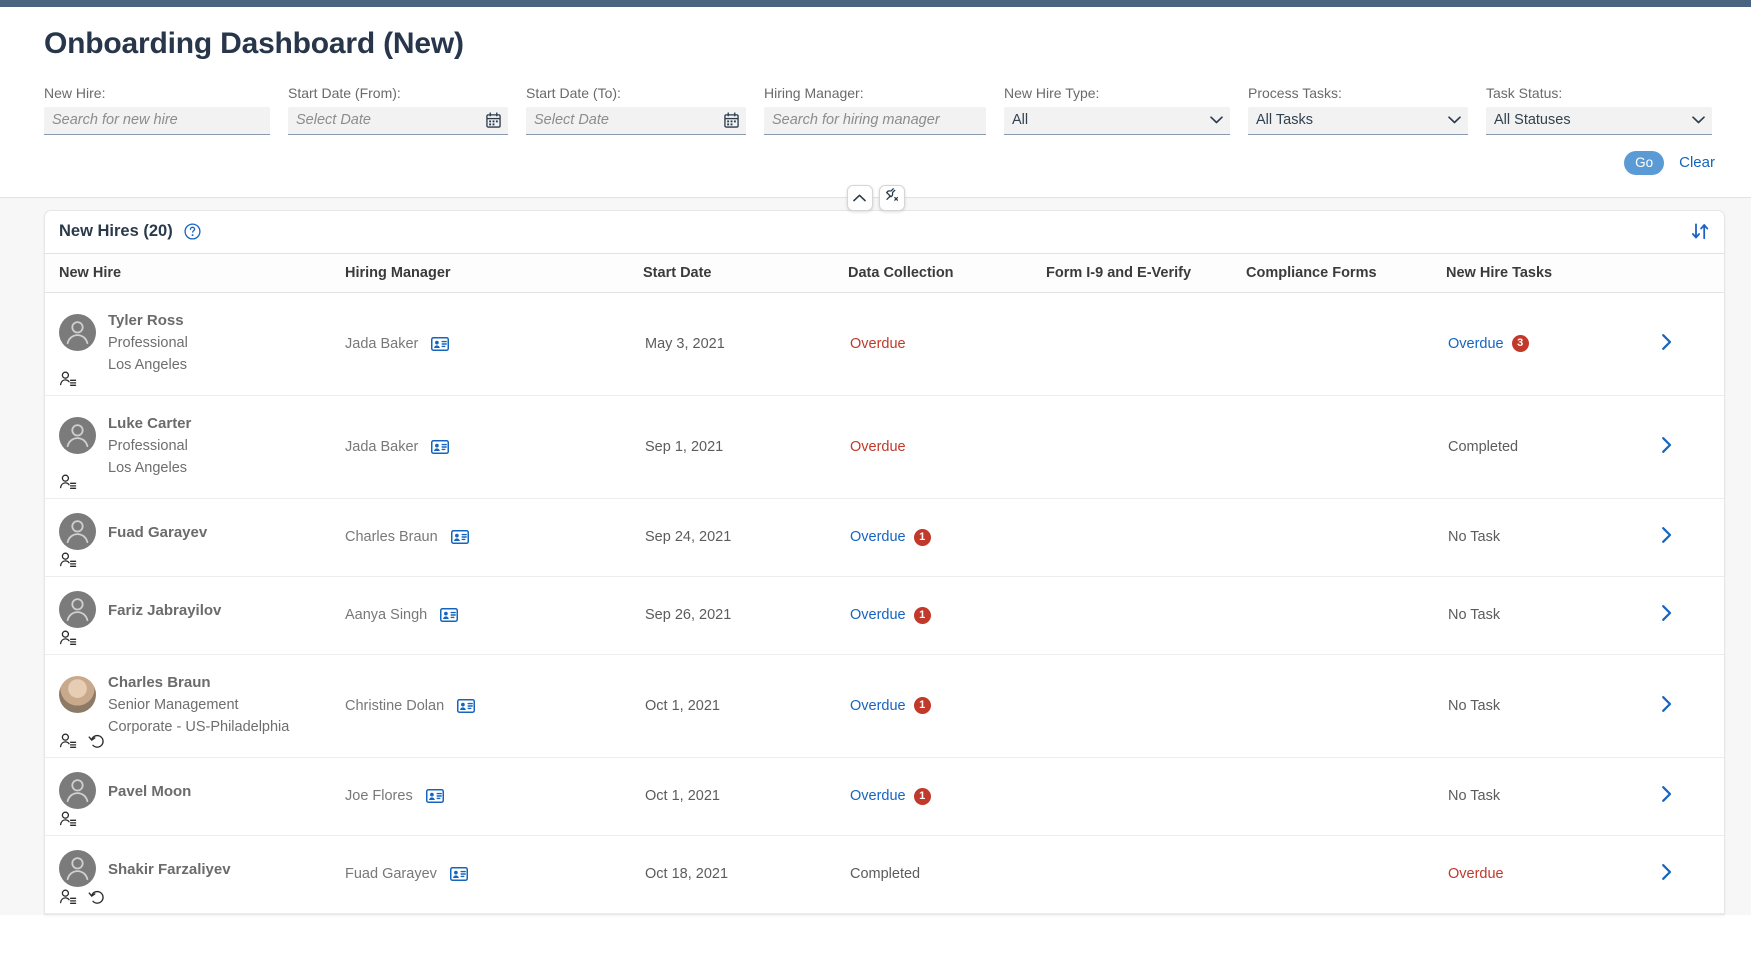 The height and width of the screenshot is (980, 1751). Describe the element at coordinates (891, 197) in the screenshot. I see `unpin-filters-button` at that location.